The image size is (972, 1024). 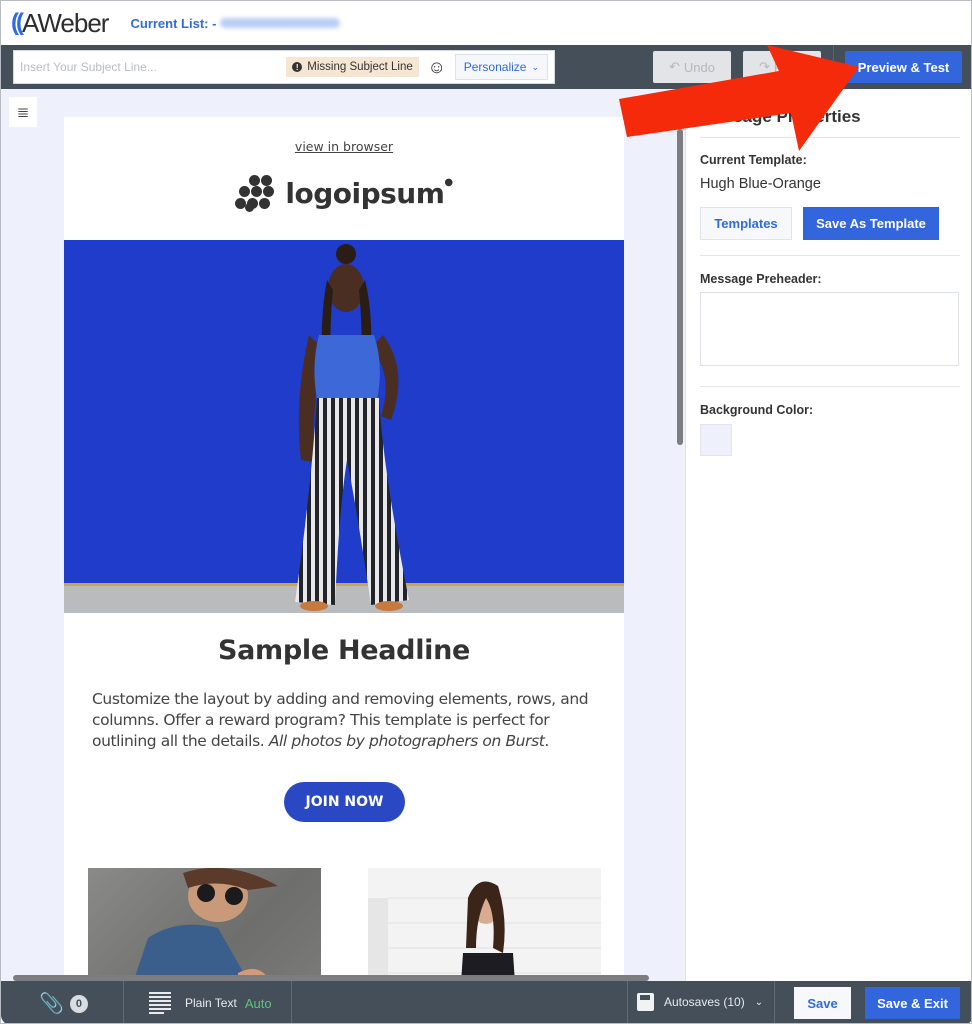 I want to click on aweber-logo-icon: ((, so click(x=17, y=22).